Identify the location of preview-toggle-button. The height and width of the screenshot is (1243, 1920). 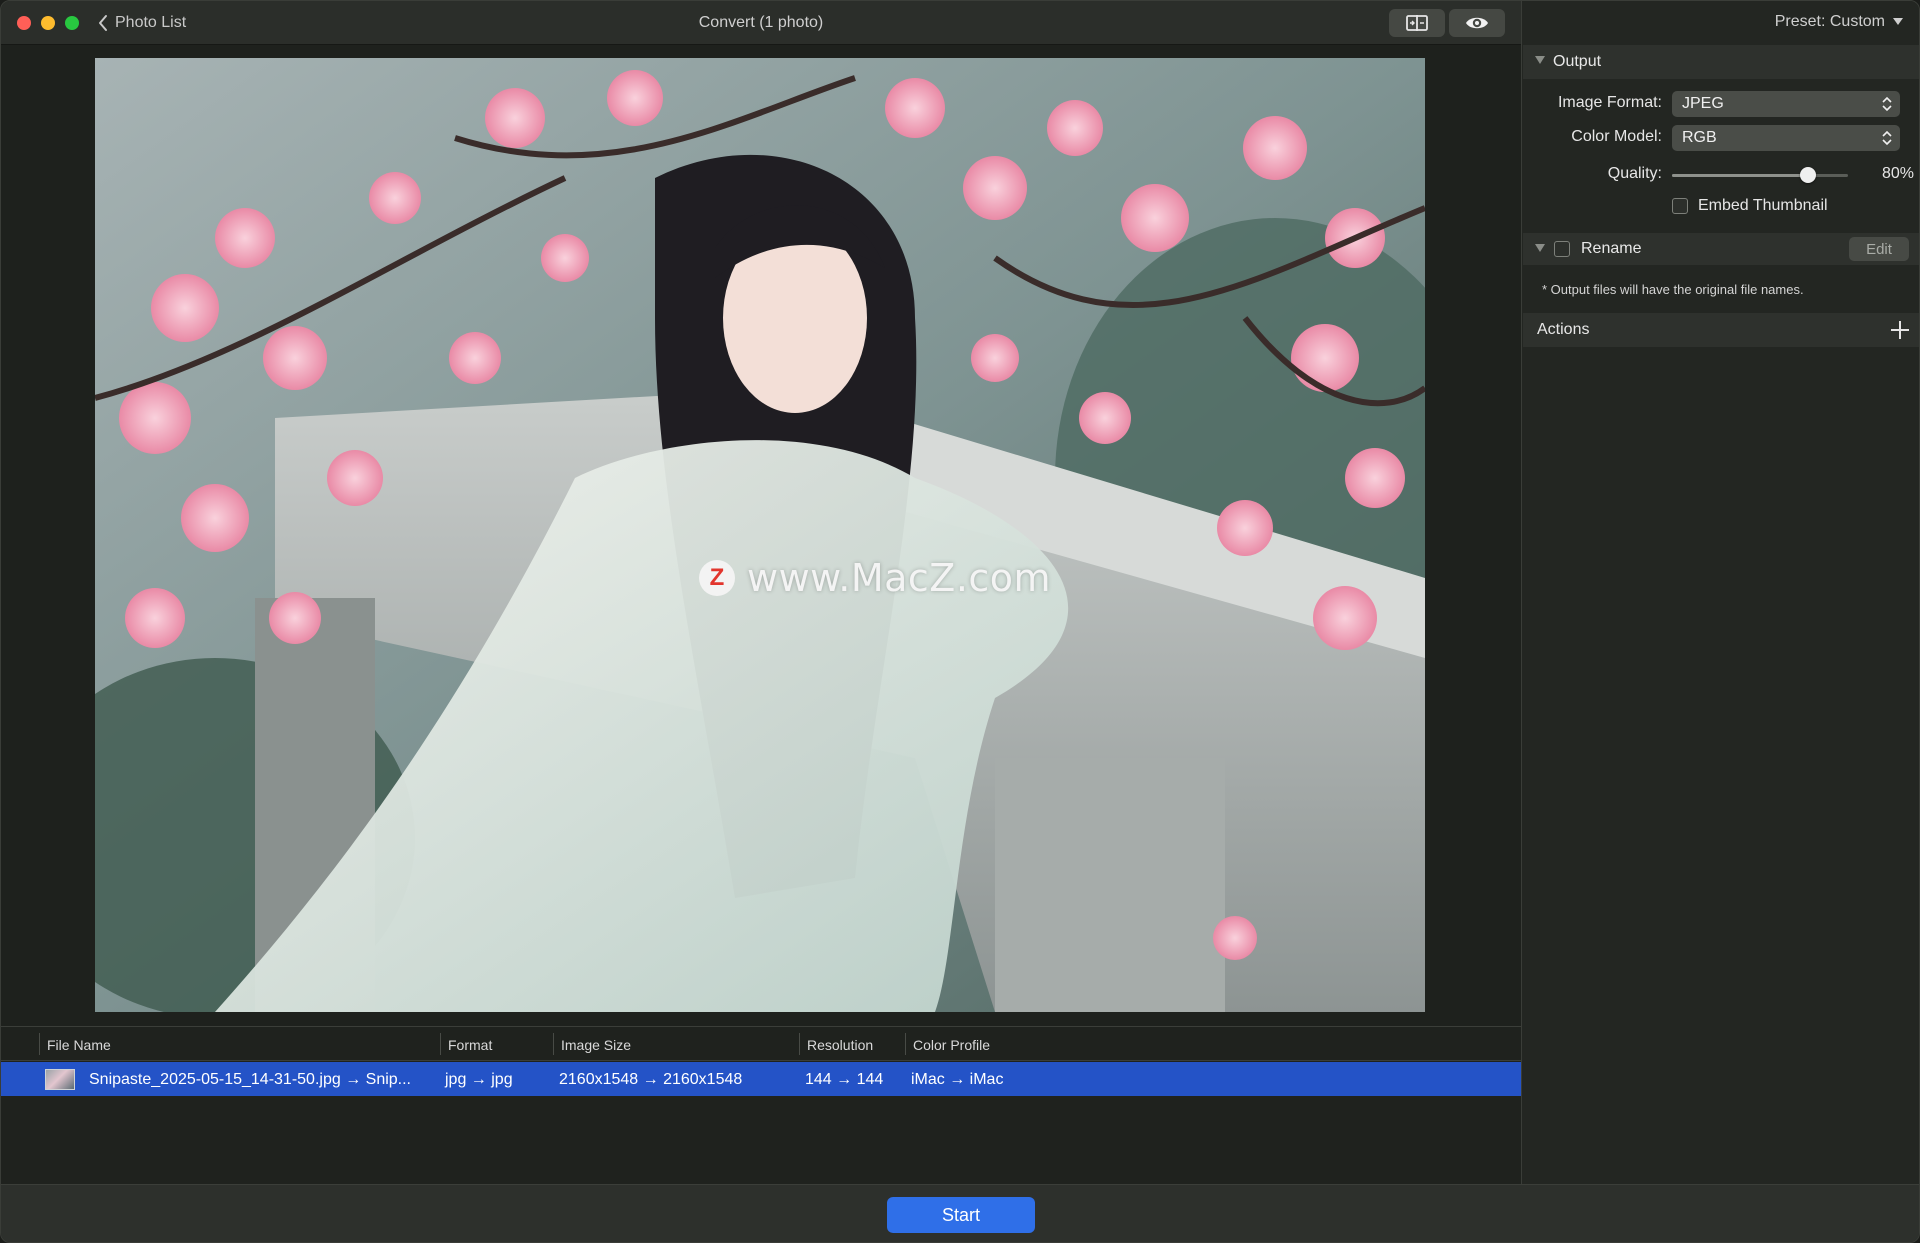
(1477, 23).